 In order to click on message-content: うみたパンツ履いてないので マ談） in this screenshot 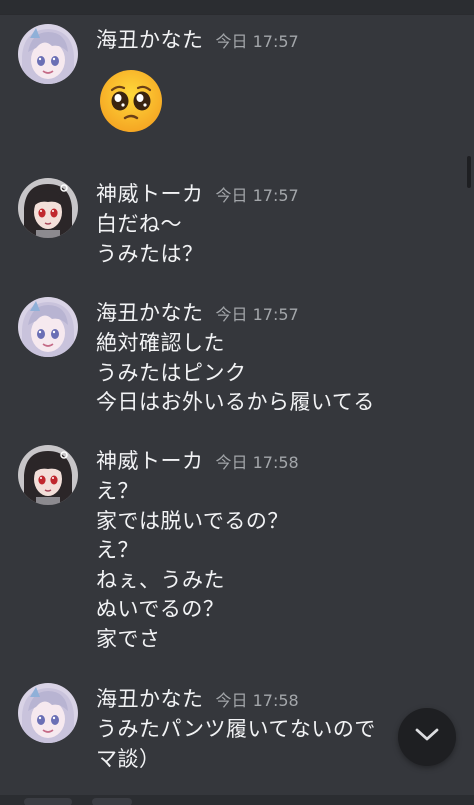, I will do `click(236, 744)`.